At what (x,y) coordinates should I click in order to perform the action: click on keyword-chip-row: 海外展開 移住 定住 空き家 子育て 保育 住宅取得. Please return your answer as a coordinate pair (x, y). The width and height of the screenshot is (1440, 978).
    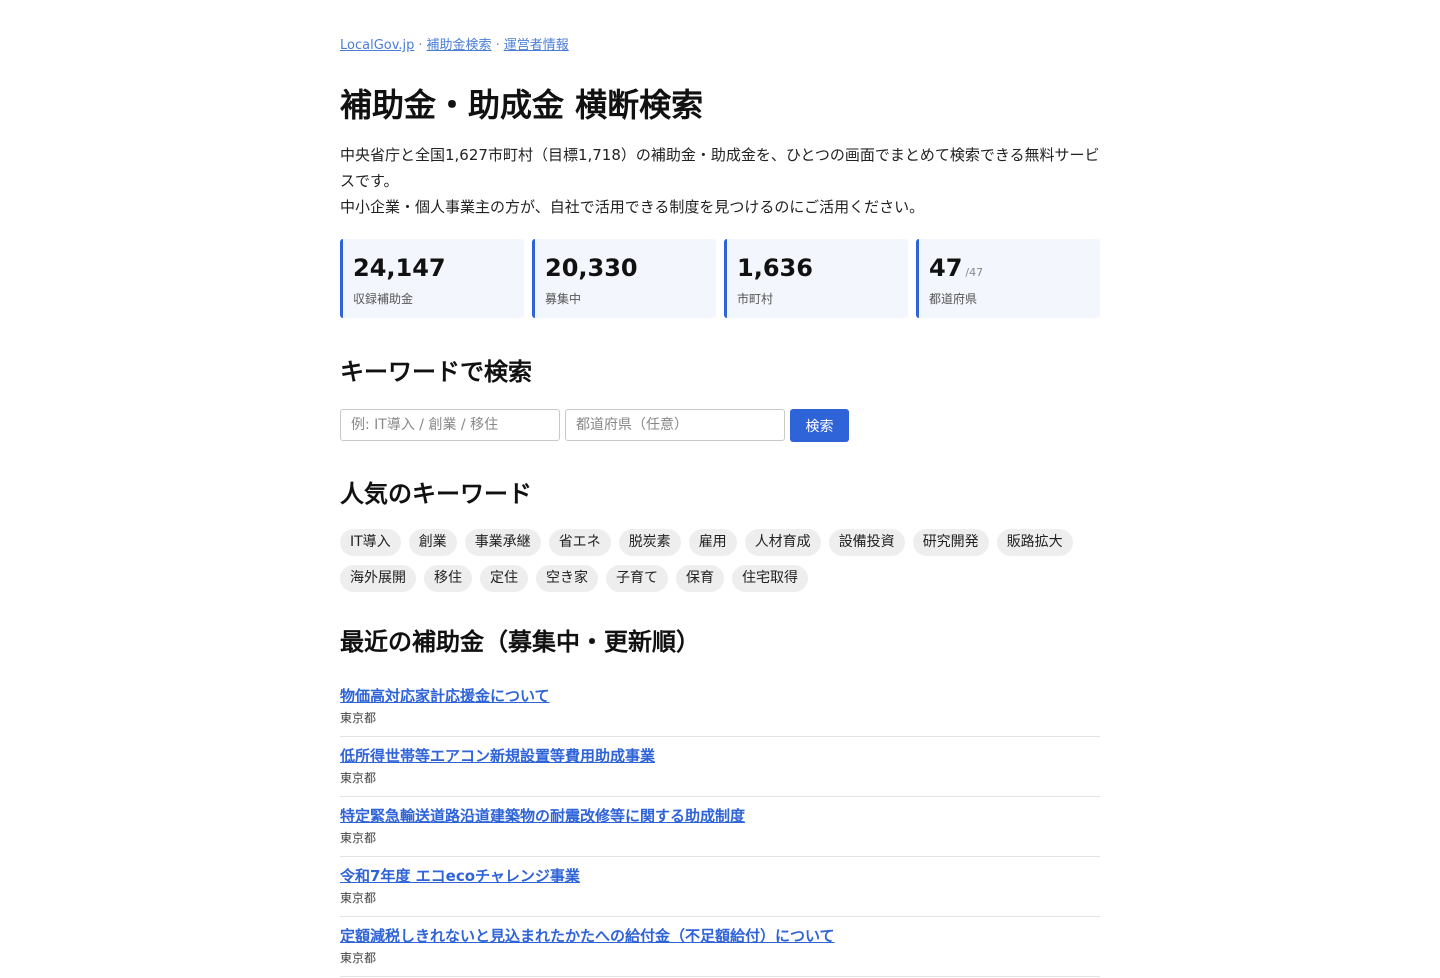
    Looking at the image, I should click on (720, 578).